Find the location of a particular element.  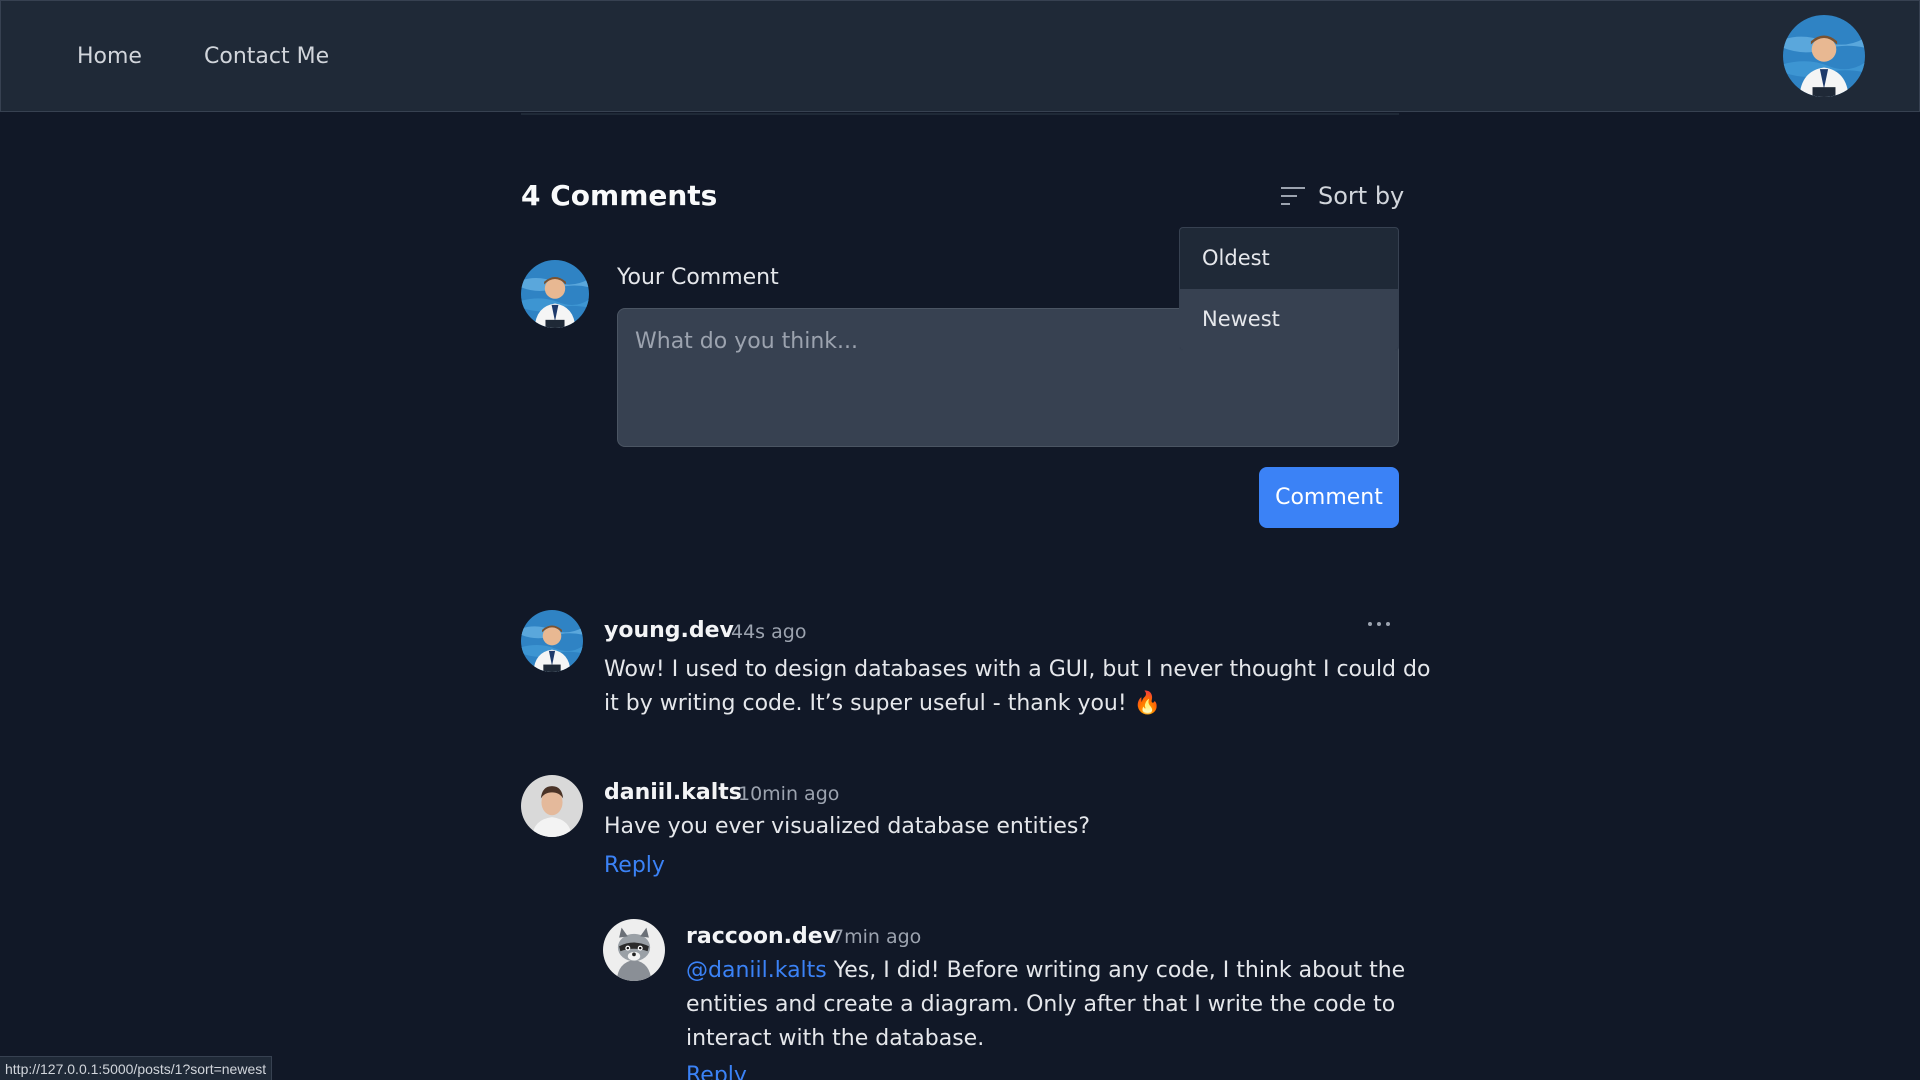

sort-option-newest: Newest is located at coordinates (1289, 319).